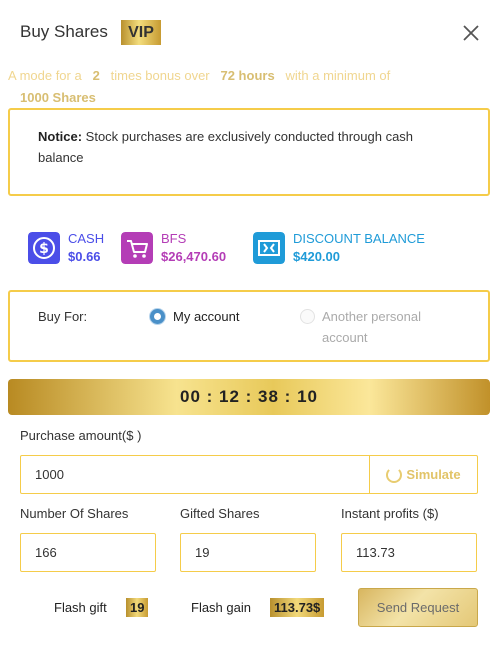  Describe the element at coordinates (221, 607) in the screenshot. I see `flash-gain-label: Flash gain` at that location.